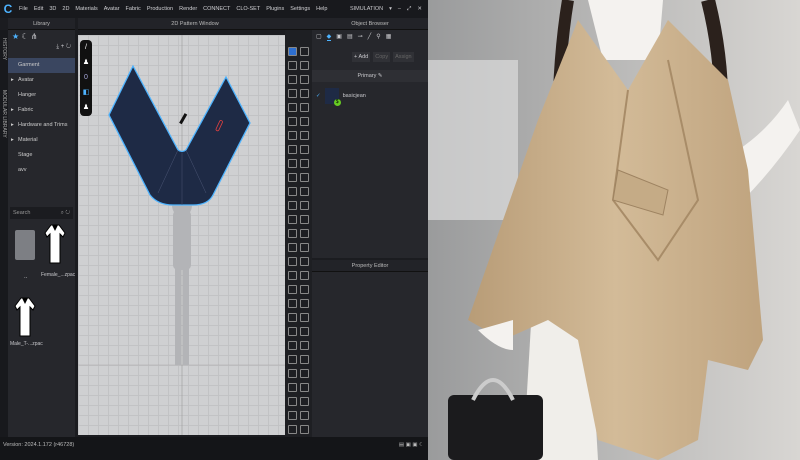  What do you see at coordinates (63, 47) in the screenshot?
I see `add-icon: +` at bounding box center [63, 47].